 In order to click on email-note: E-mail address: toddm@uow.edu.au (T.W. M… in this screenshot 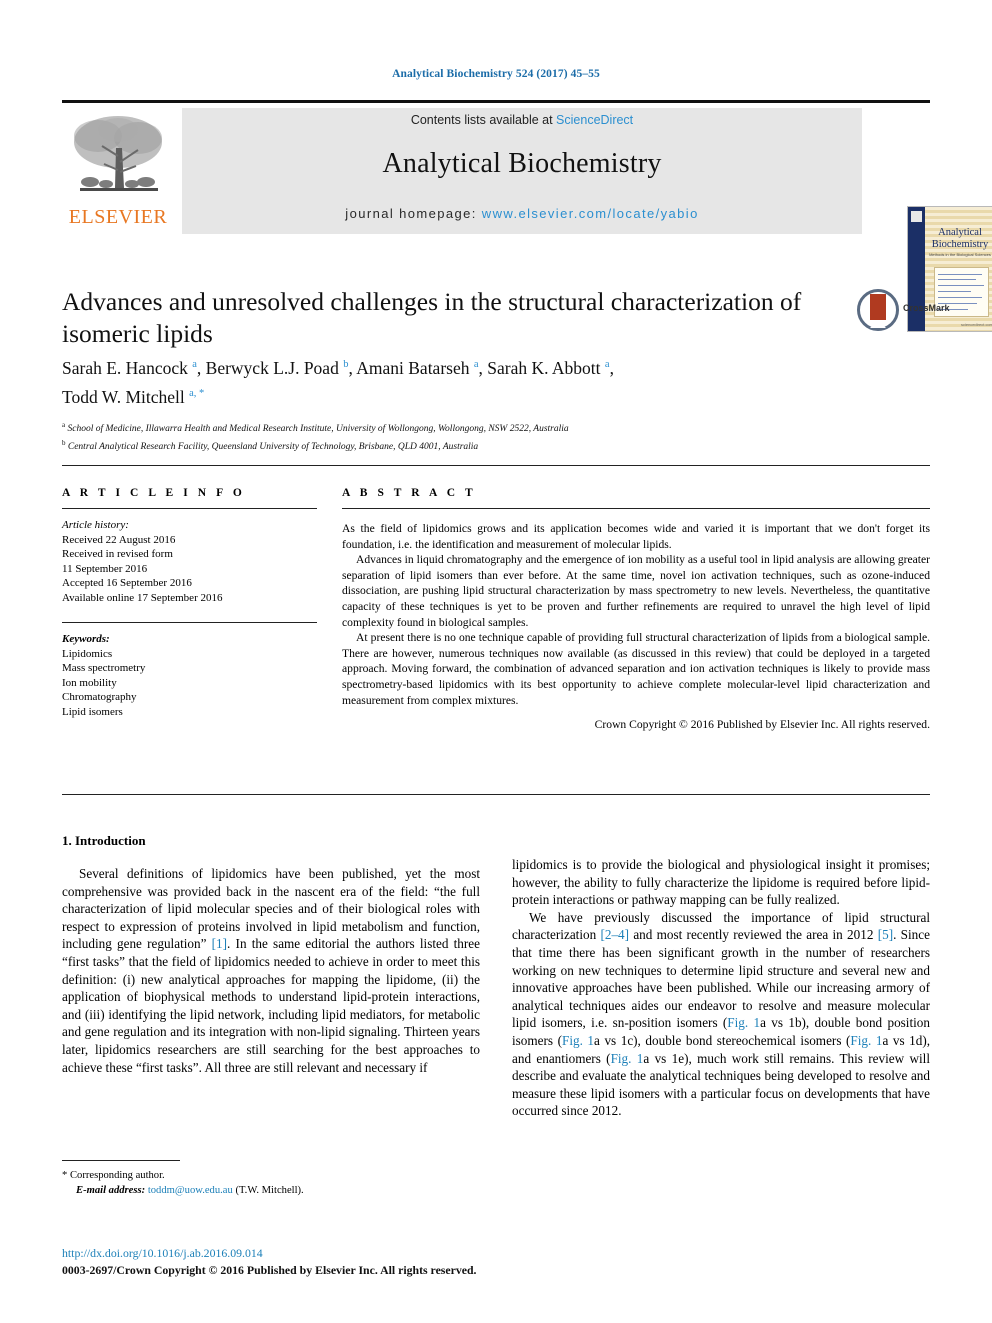, I will do `click(277, 1190)`.